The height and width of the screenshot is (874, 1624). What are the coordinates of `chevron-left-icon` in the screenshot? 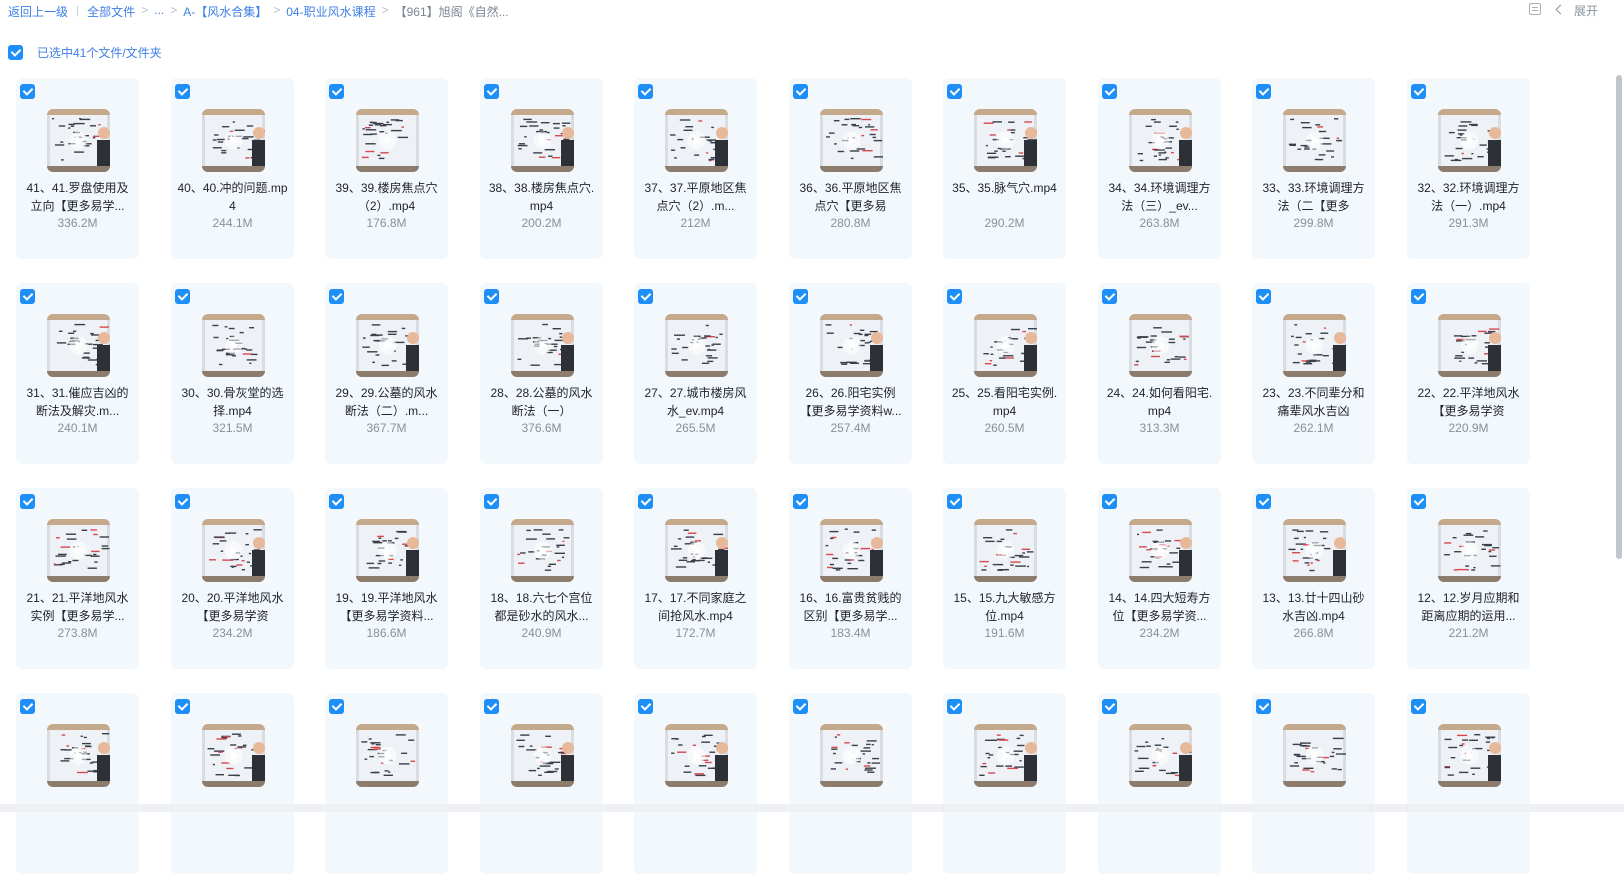 It's located at (1560, 9).